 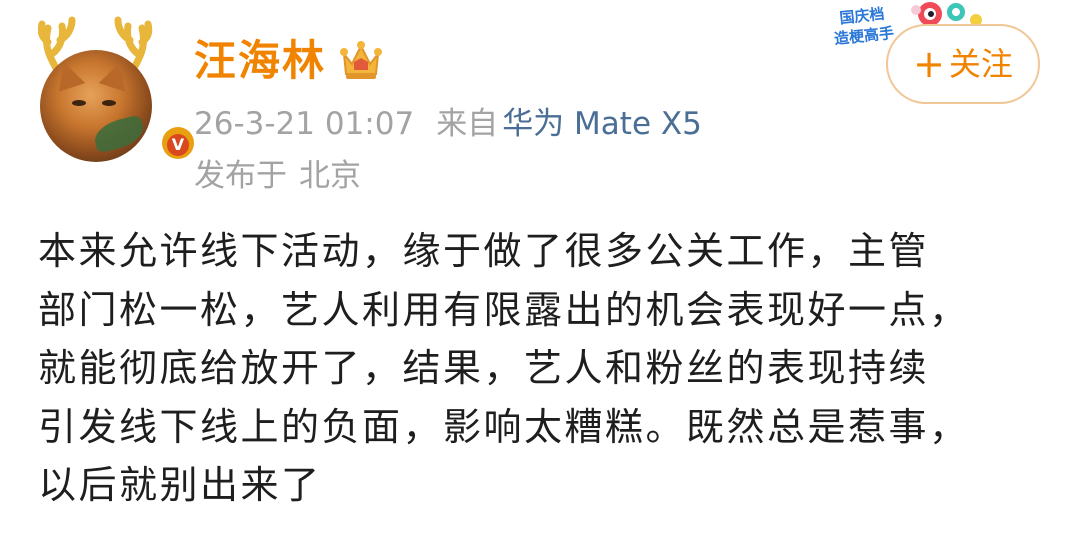 I want to click on avatar, so click(x=96, y=106).